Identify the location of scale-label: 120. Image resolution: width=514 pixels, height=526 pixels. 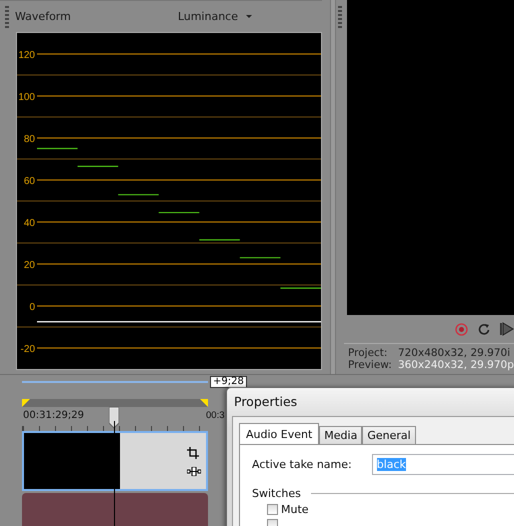
(26, 55).